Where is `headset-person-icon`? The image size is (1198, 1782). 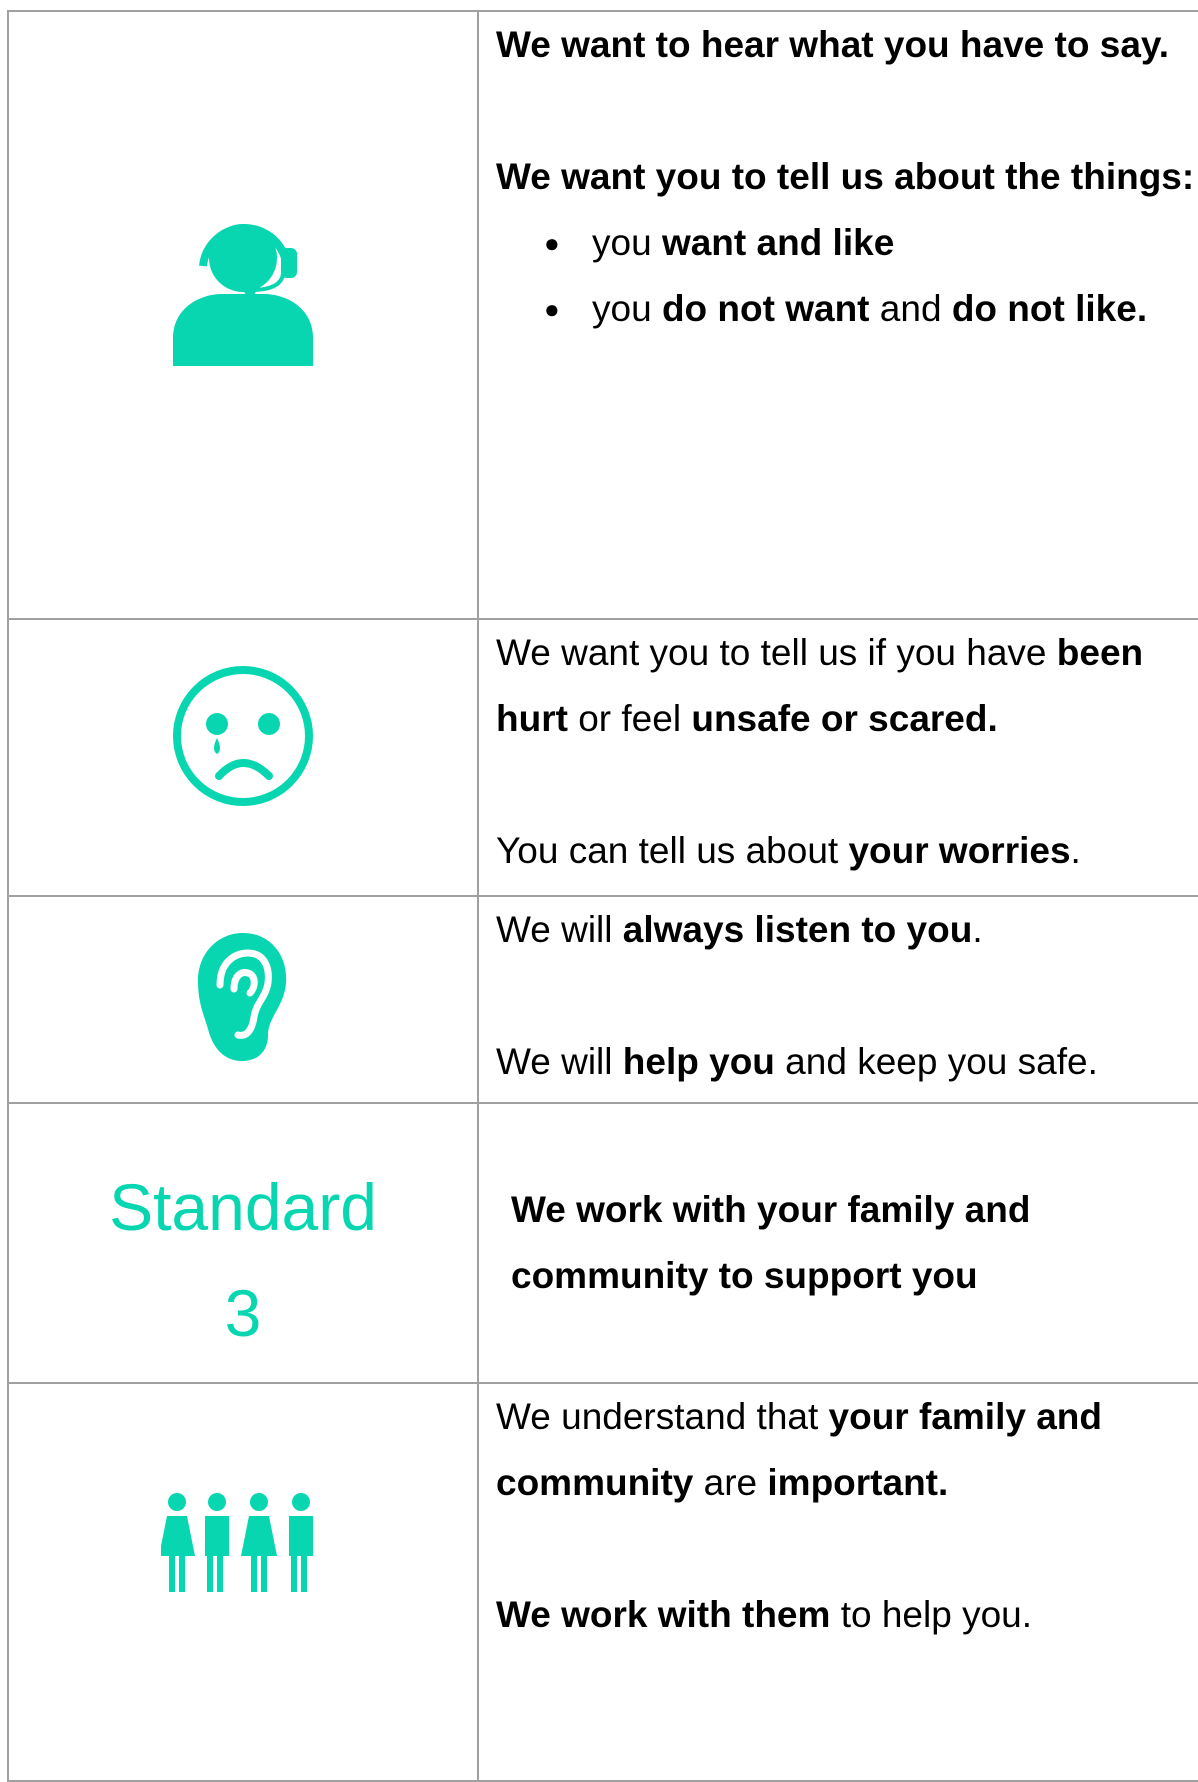
headset-person-icon is located at coordinates (243, 288).